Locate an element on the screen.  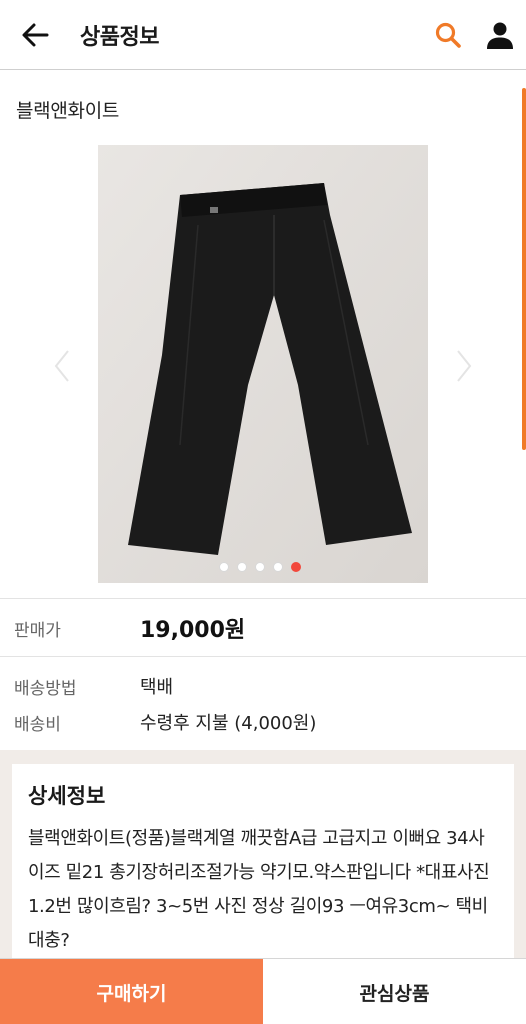
product-brand: 블랙앤화이트 is located at coordinates (68, 111).